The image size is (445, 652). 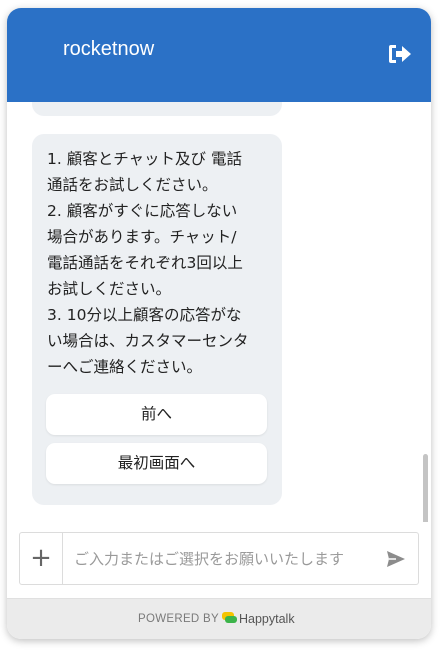 I want to click on happytalk-brand: Happytalk, so click(x=267, y=619).